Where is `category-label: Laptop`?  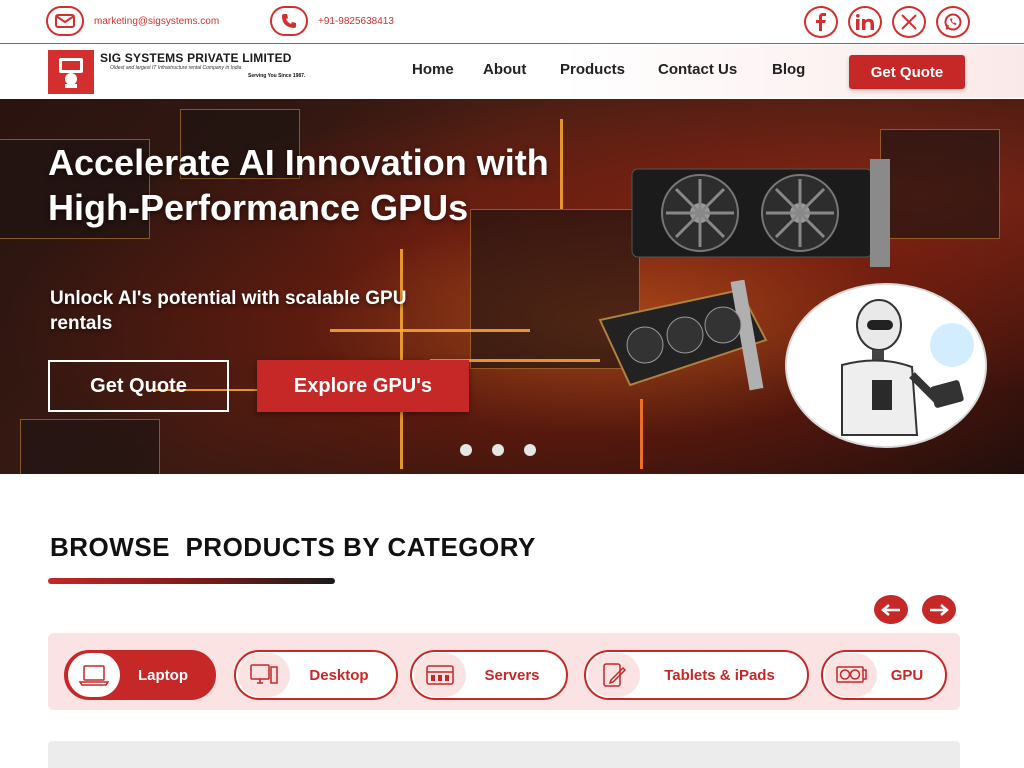
category-label: Laptop is located at coordinates (163, 675).